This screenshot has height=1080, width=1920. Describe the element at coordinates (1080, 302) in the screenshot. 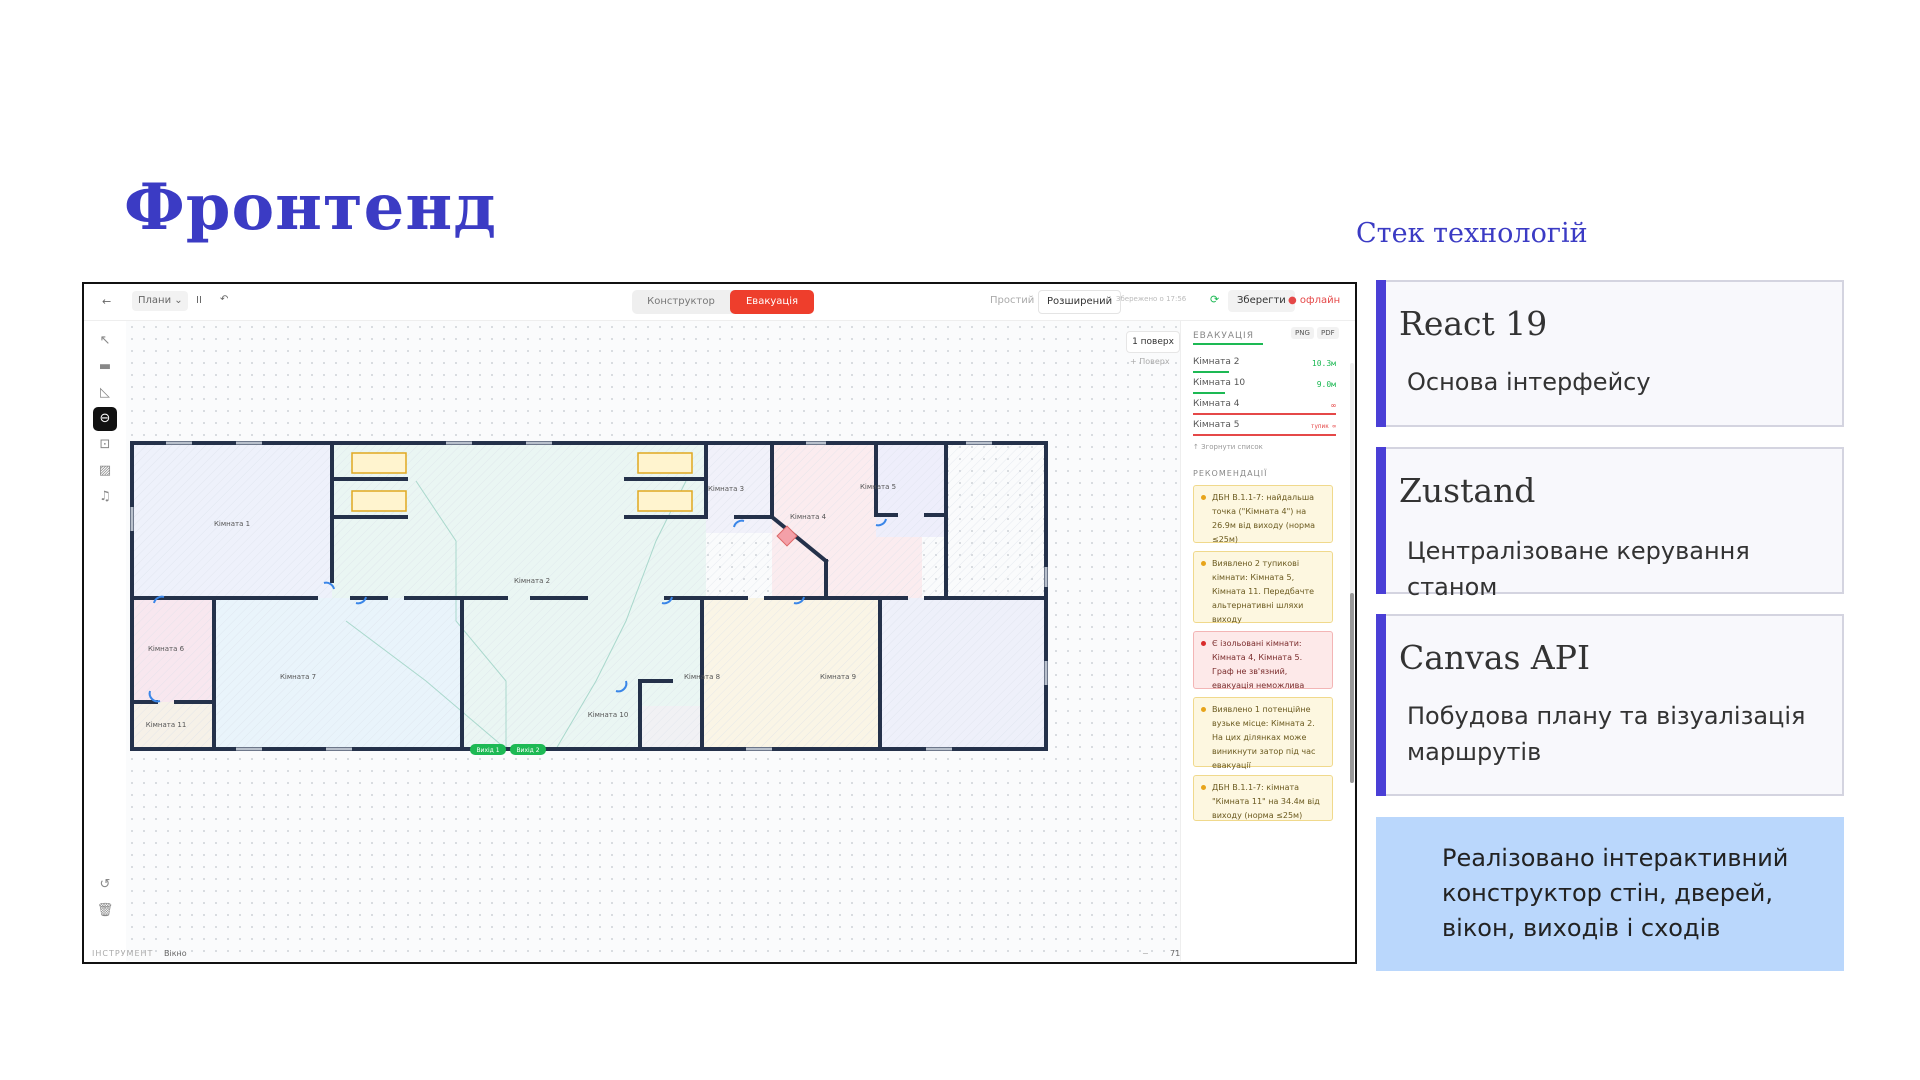

I see `view-extended: Розширений` at that location.